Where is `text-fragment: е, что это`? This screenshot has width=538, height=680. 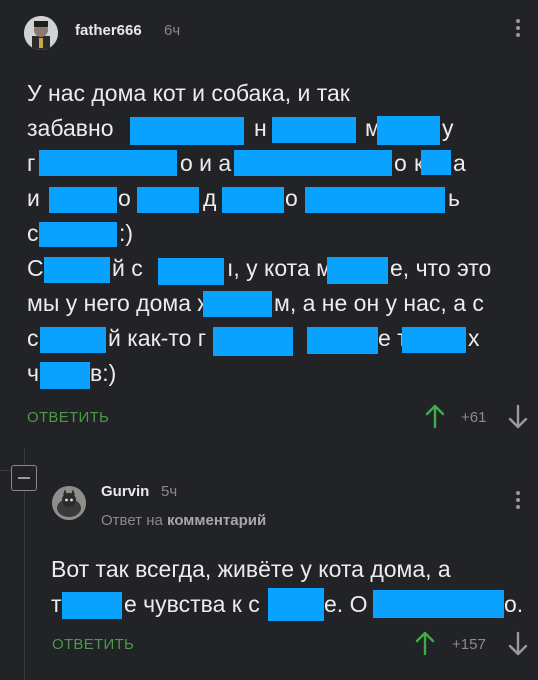
text-fragment: е, что это is located at coordinates (441, 268).